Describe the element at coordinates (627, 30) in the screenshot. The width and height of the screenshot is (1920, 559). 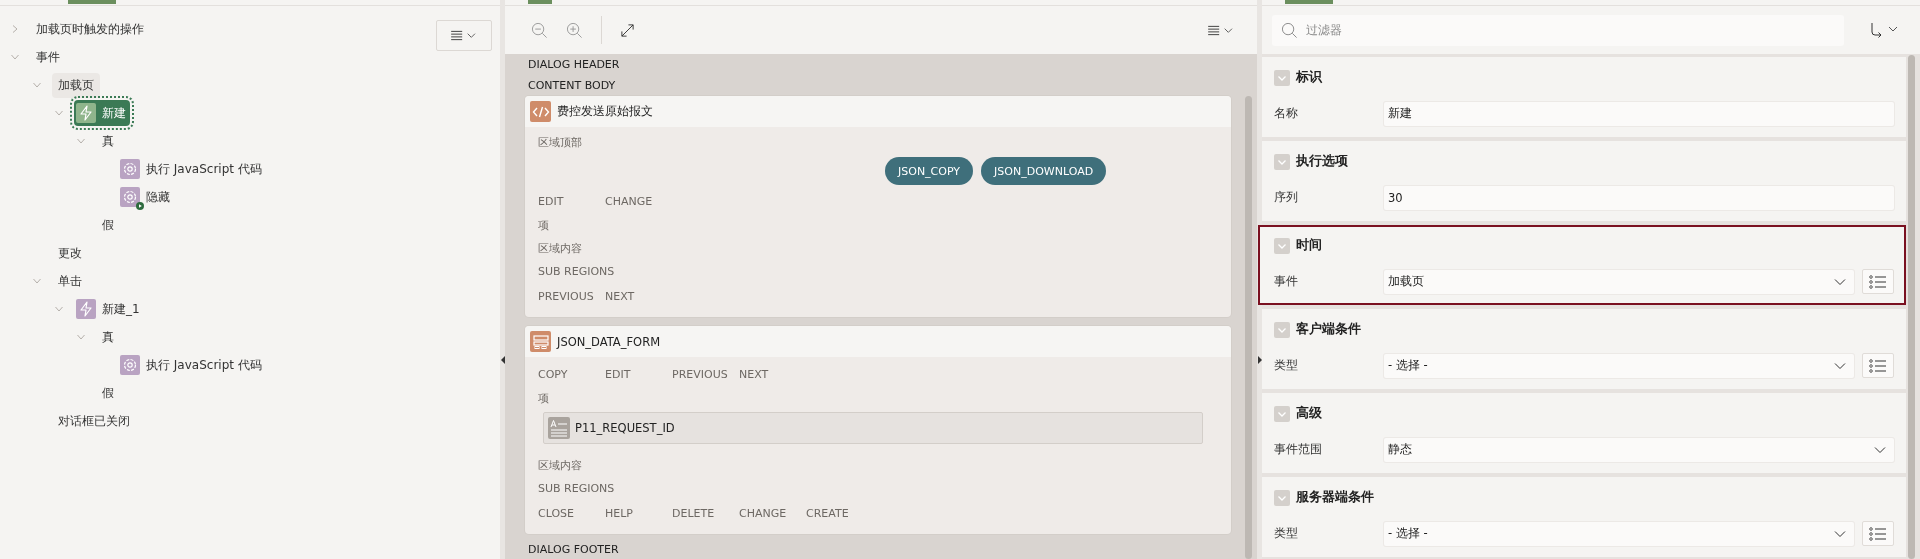
I see `expand-icon` at that location.